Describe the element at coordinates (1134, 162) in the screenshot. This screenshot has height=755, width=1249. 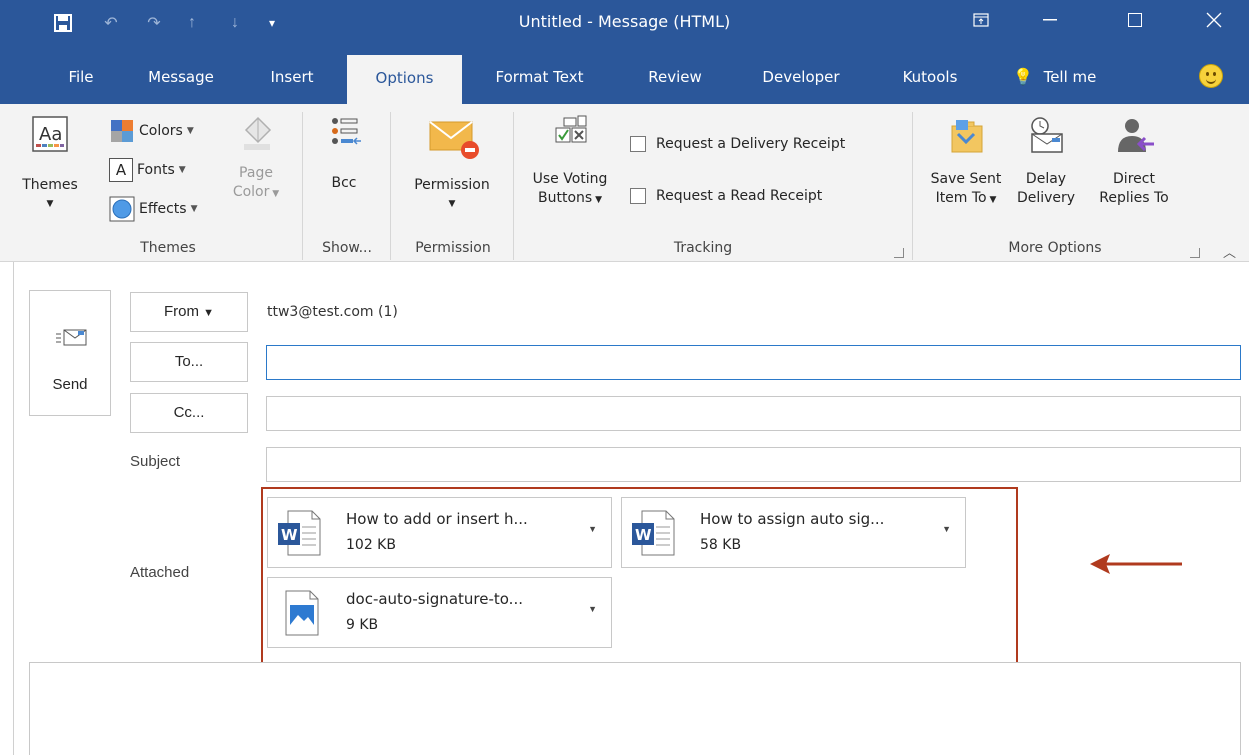
I see `direct-replies-button: Direct Replies To` at that location.